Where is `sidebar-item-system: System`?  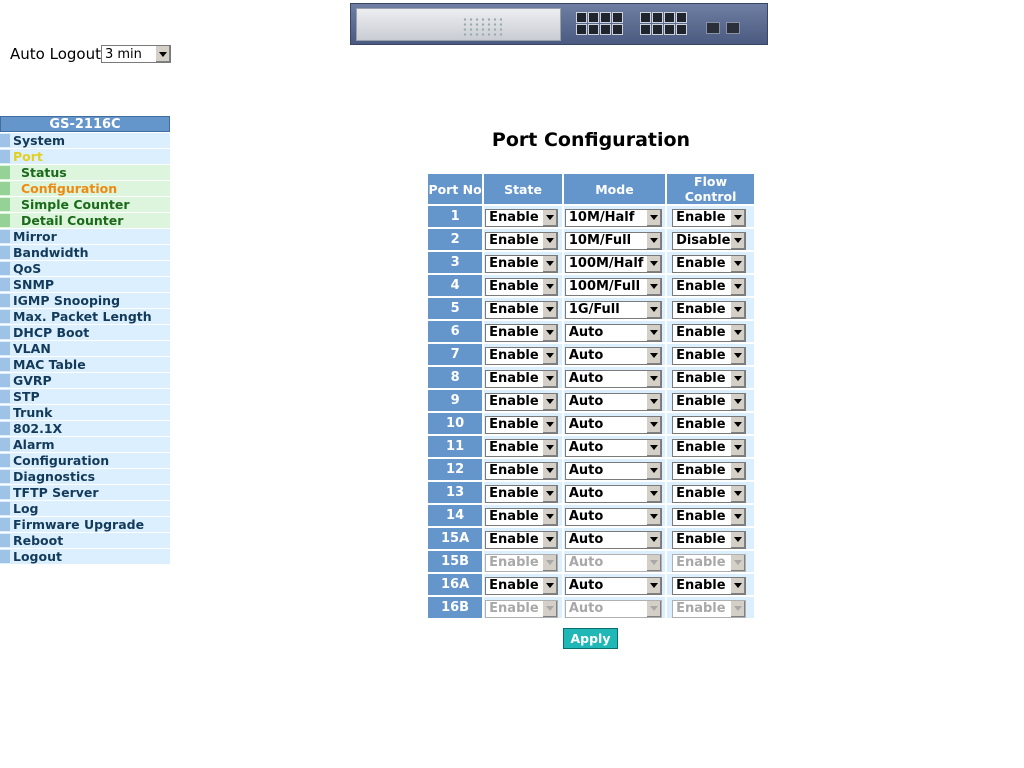
sidebar-item-system: System is located at coordinates (85, 140).